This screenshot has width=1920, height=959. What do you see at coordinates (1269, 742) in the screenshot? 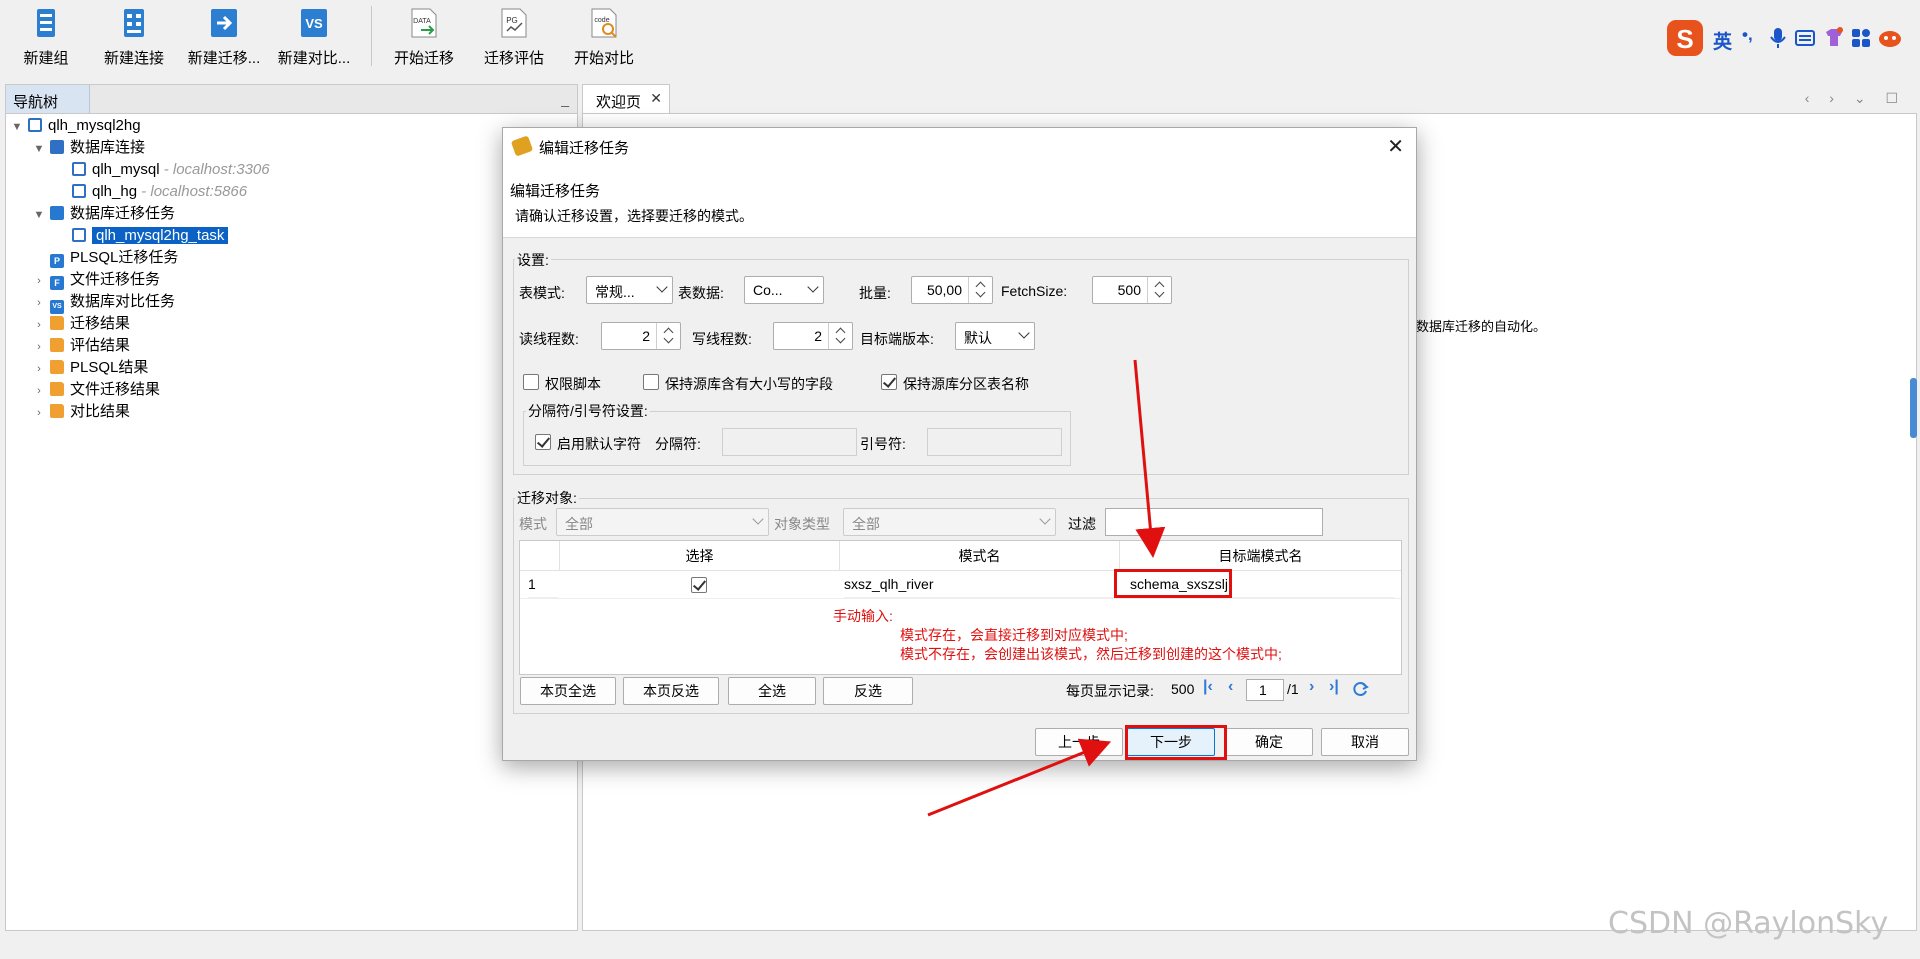
I see `ok-button: 确定` at bounding box center [1269, 742].